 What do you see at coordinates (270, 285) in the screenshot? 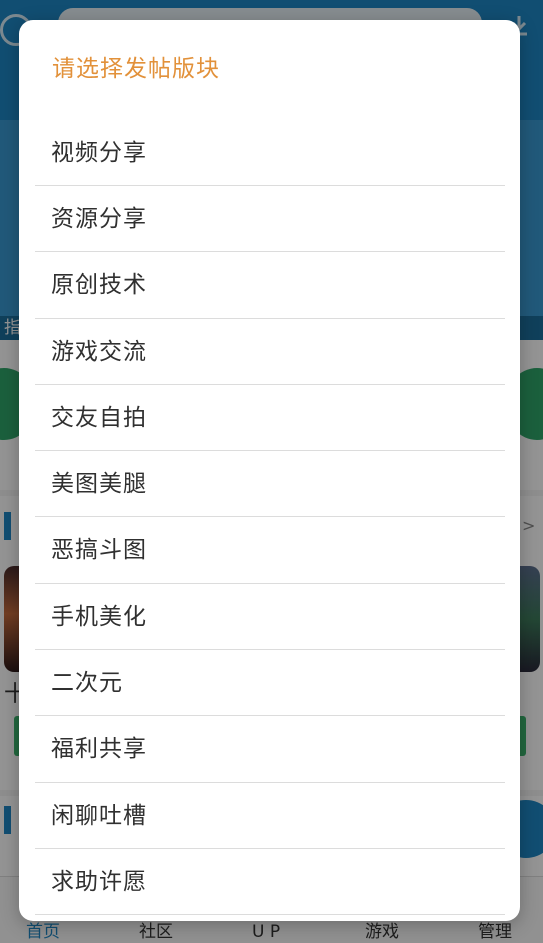
I see `board-option: 原创技术` at bounding box center [270, 285].